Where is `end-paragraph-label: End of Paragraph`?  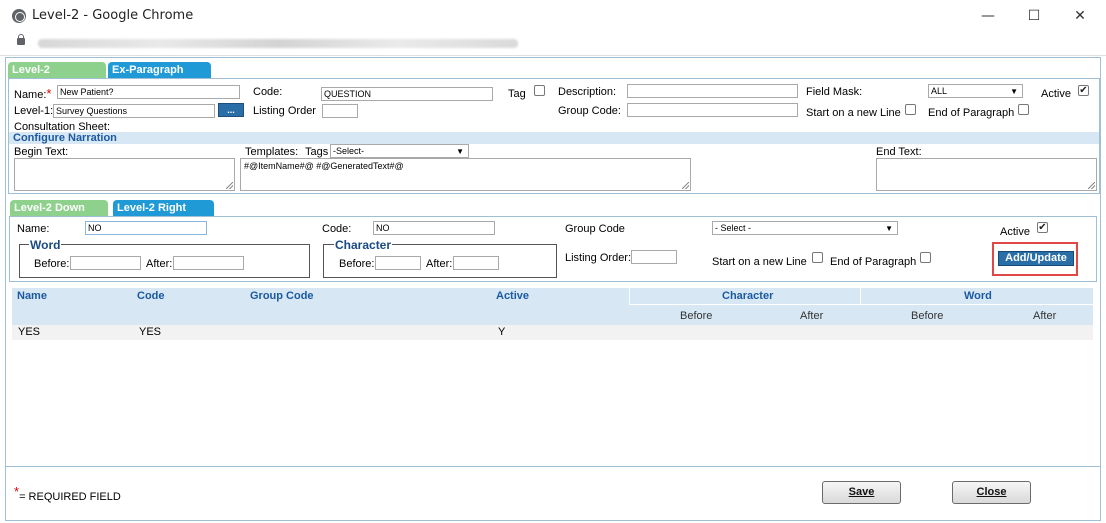
end-paragraph-label: End of Paragraph is located at coordinates (971, 113).